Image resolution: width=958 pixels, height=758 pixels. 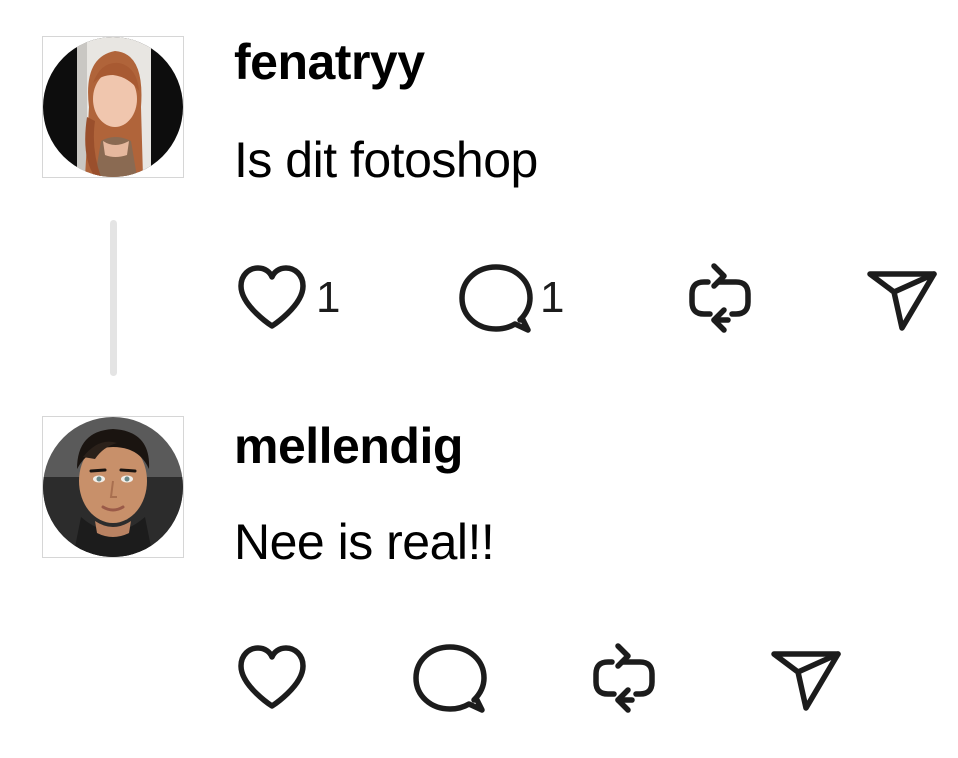 I want to click on post-text: Is dit fotoshop, so click(x=386, y=160).